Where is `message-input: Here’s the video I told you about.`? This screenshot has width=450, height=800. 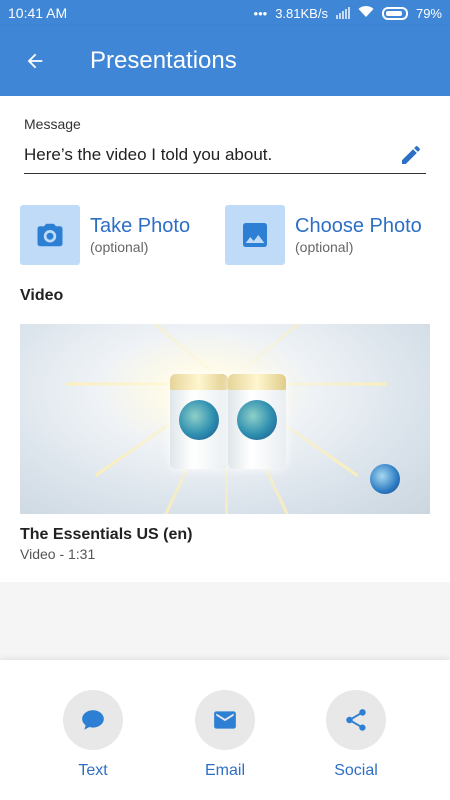
message-input: Here’s the video I told you about. is located at coordinates (210, 155).